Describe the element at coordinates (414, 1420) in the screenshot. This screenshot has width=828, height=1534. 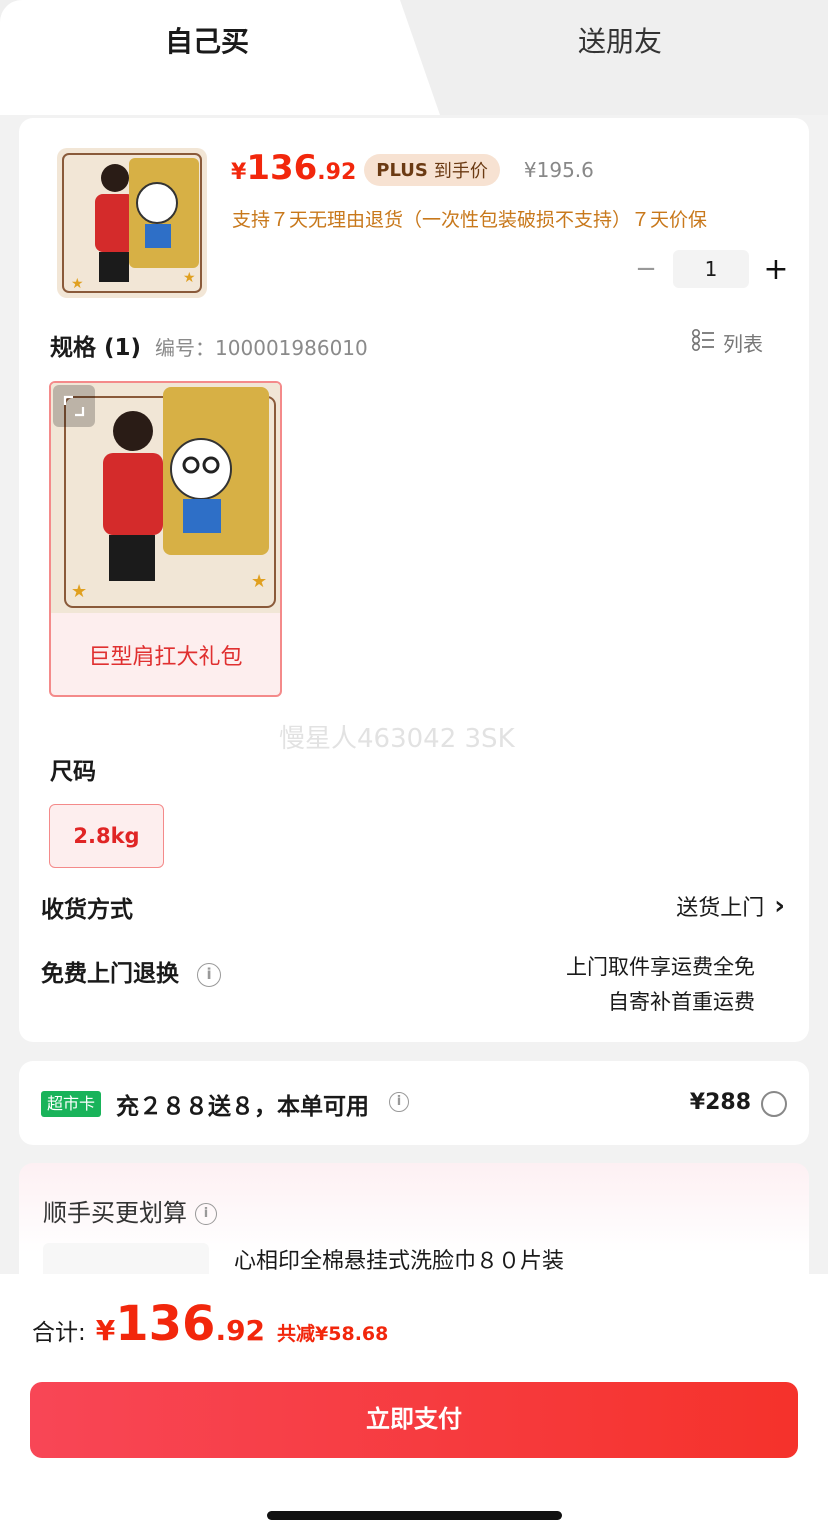
I see `pay-now-button: 立即支付` at that location.